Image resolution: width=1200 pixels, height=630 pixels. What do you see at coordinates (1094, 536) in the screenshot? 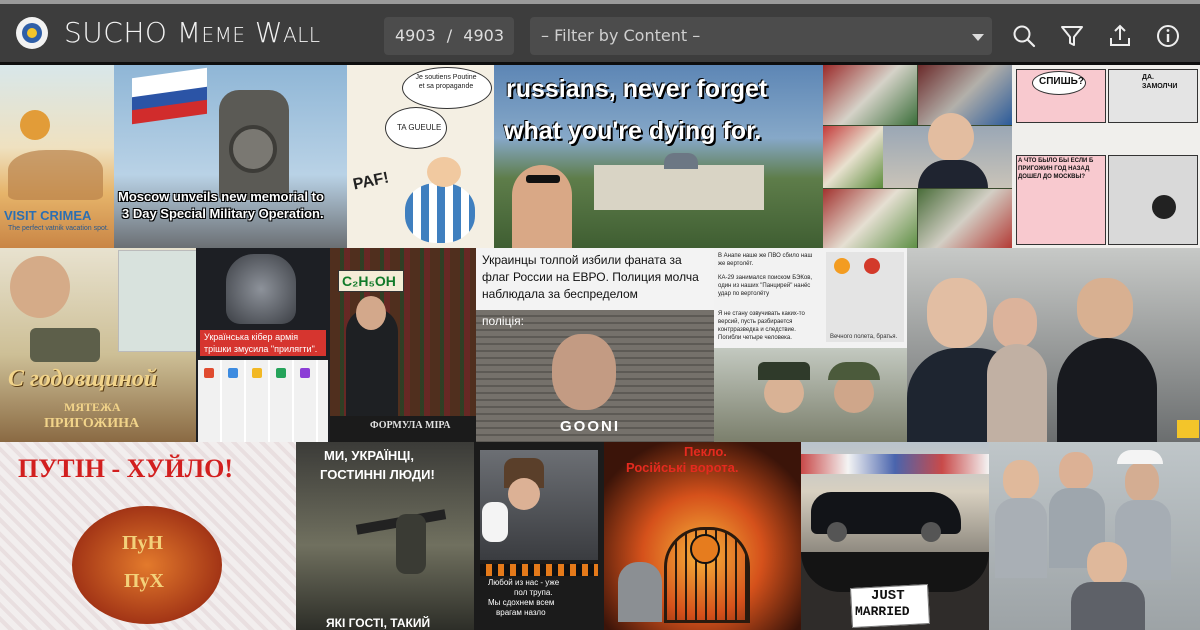
I see `meme-tile-hospital` at bounding box center [1094, 536].